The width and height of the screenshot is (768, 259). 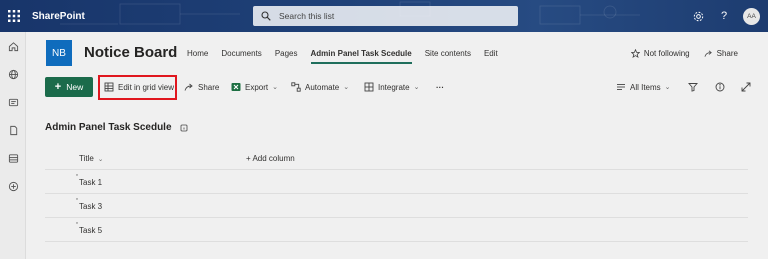 I want to click on list-column-header: Title ⌄ + Add column, so click(x=396, y=158).